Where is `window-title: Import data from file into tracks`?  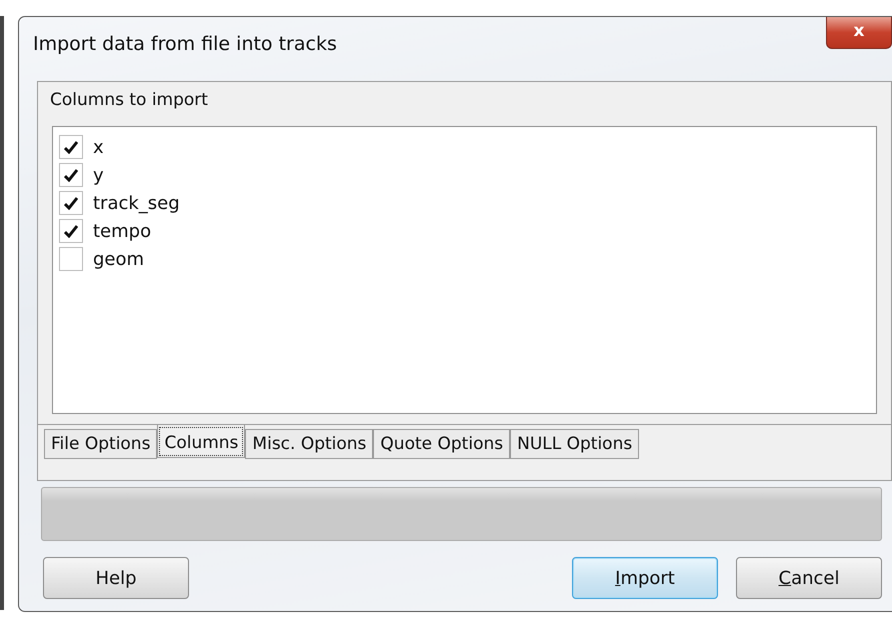 window-title: Import data from file into tracks is located at coordinates (185, 44).